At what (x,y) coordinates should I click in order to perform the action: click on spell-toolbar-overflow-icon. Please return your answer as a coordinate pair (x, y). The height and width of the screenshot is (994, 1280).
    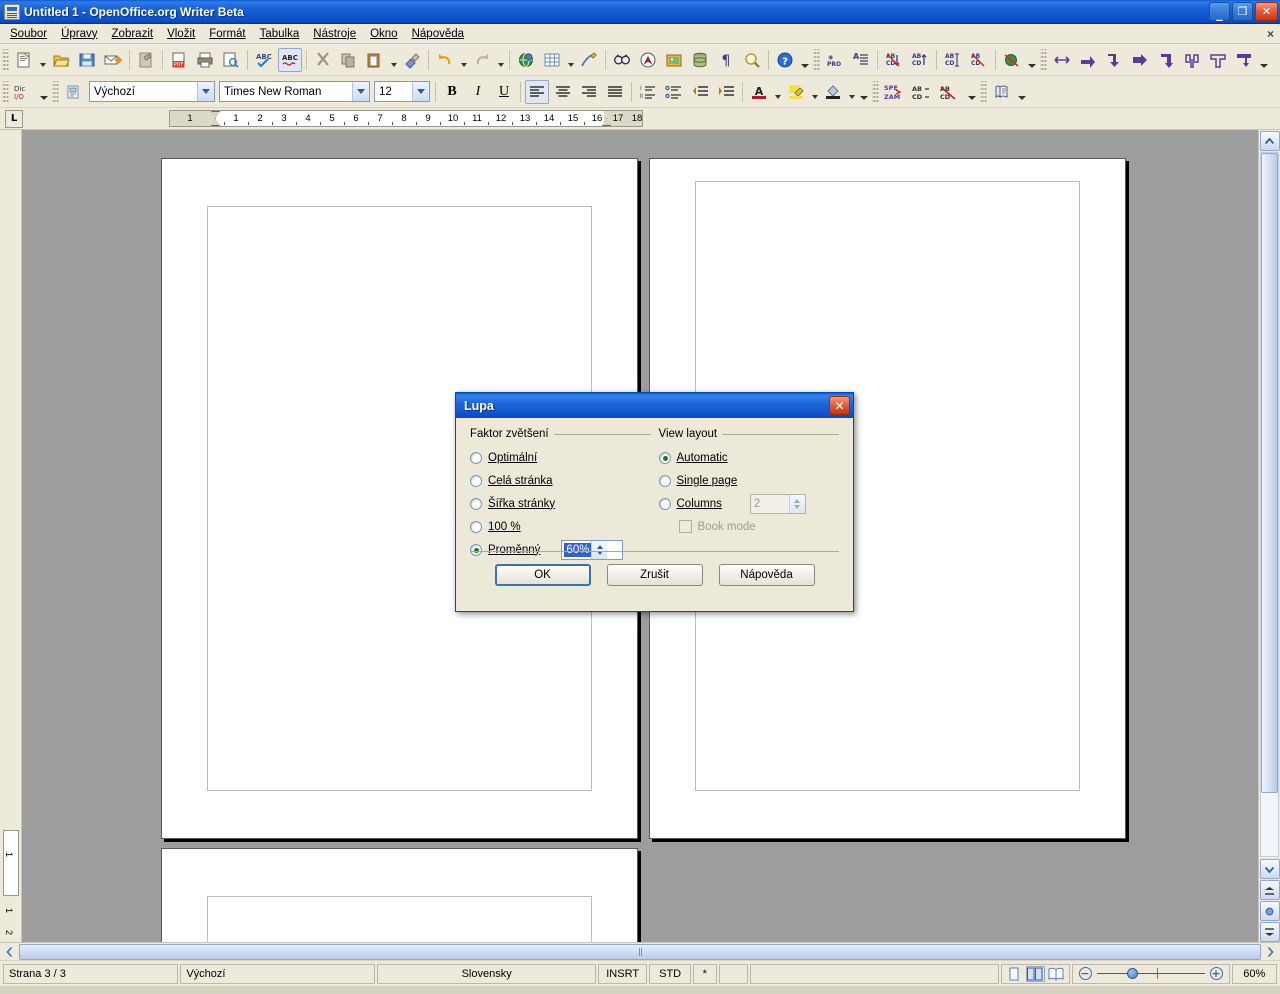
    Looking at the image, I should click on (971, 92).